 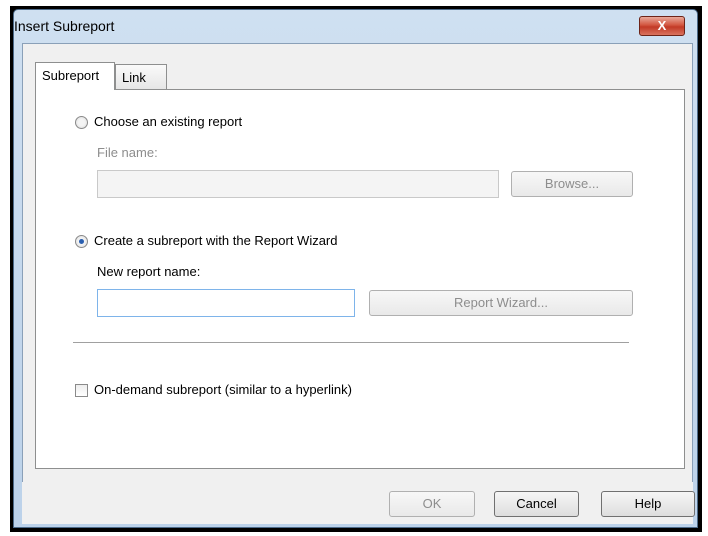 What do you see at coordinates (81, 122) in the screenshot?
I see `existing-report-radio` at bounding box center [81, 122].